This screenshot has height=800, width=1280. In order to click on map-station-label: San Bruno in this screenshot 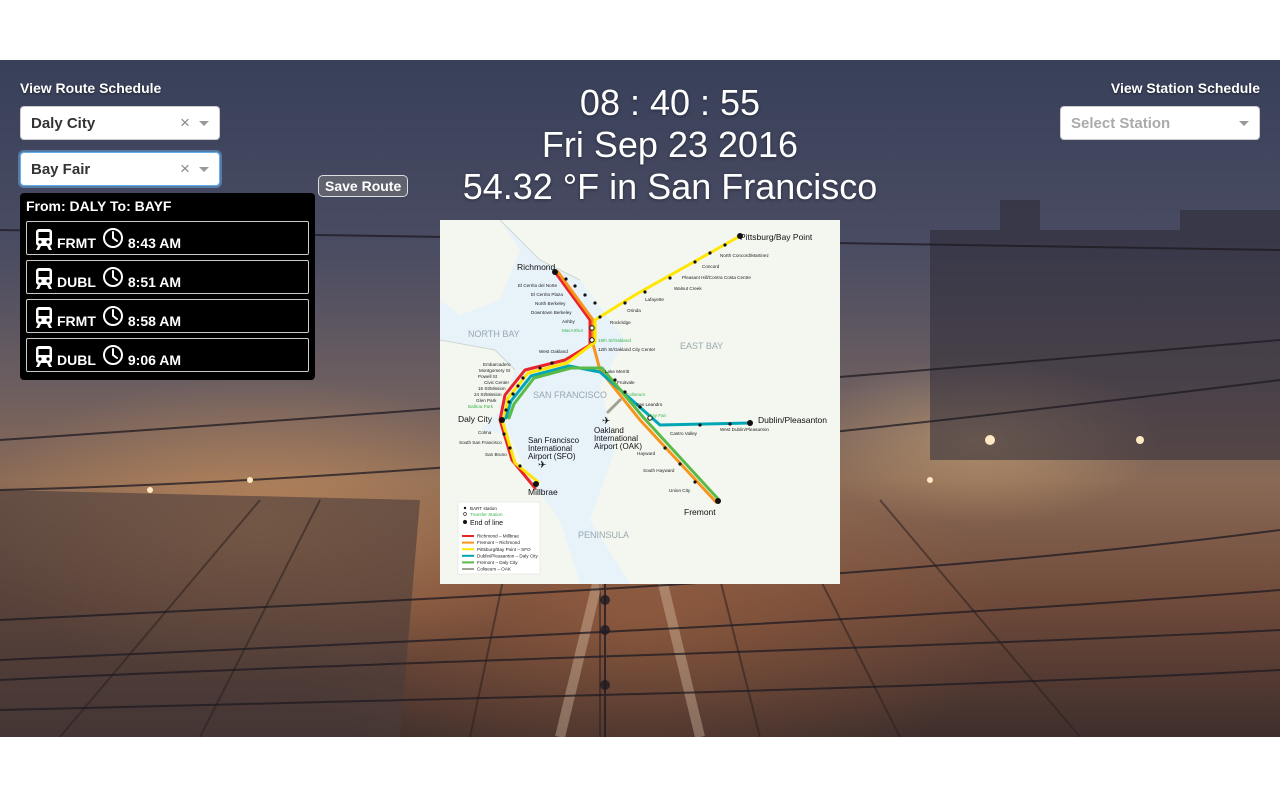, I will do `click(496, 454)`.